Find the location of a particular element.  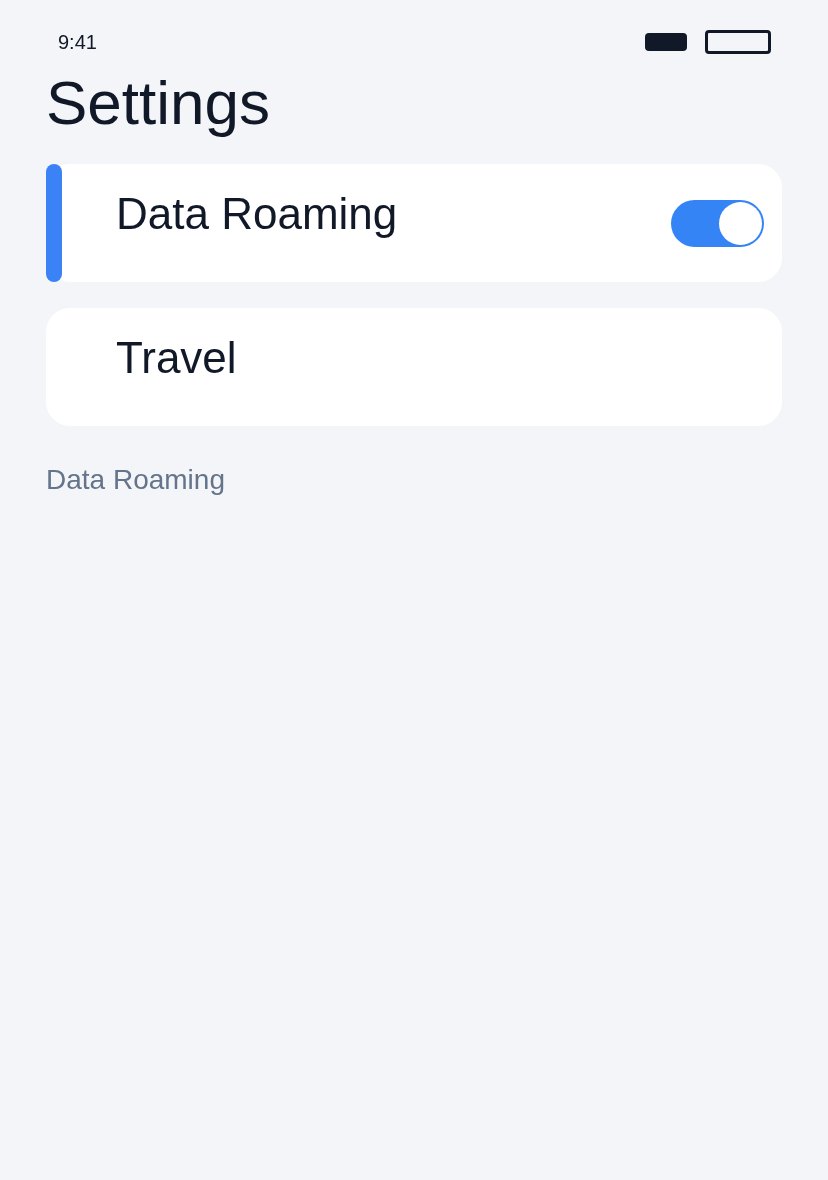

settings-row: Travel is located at coordinates (414, 367).